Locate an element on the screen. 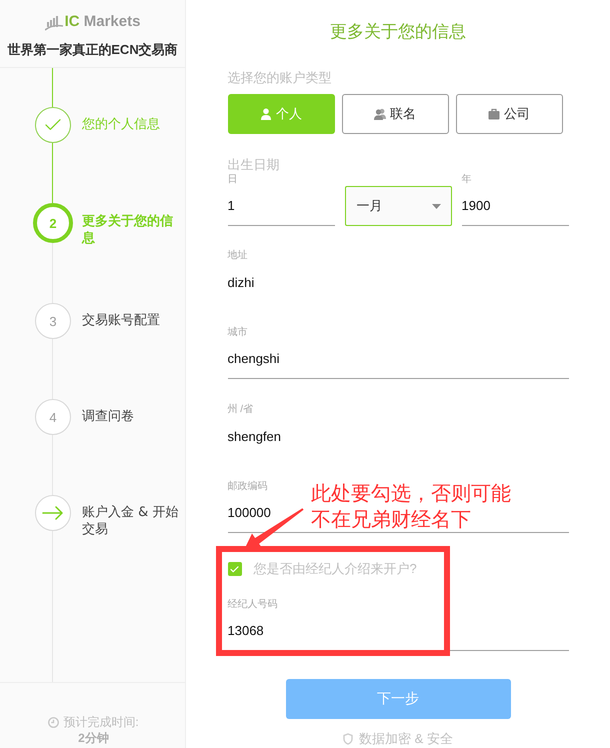 This screenshot has height=748, width=610. briefcase-icon is located at coordinates (494, 114).